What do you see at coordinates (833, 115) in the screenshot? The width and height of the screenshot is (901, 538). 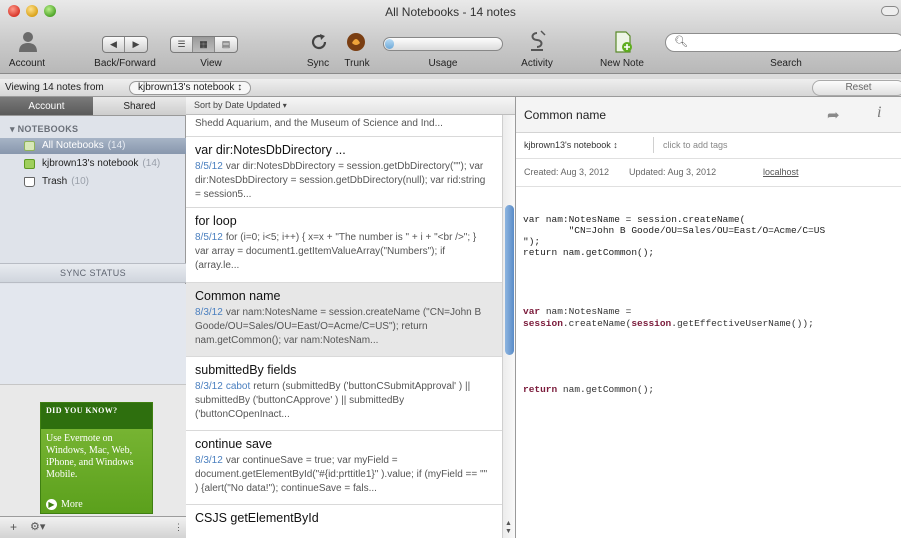 I see `share-icon: ➦` at bounding box center [833, 115].